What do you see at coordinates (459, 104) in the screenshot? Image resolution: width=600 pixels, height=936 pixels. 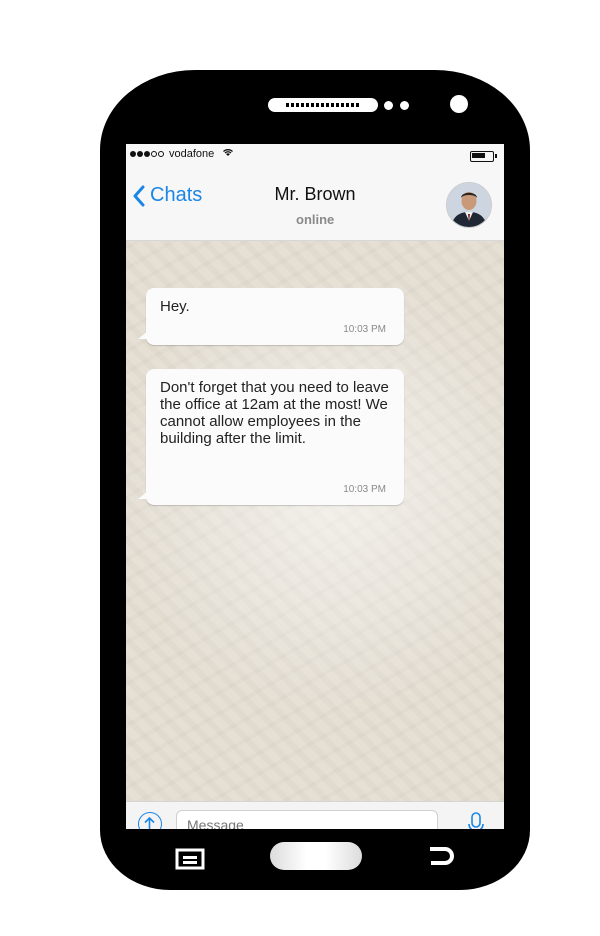 I see `front-camera` at bounding box center [459, 104].